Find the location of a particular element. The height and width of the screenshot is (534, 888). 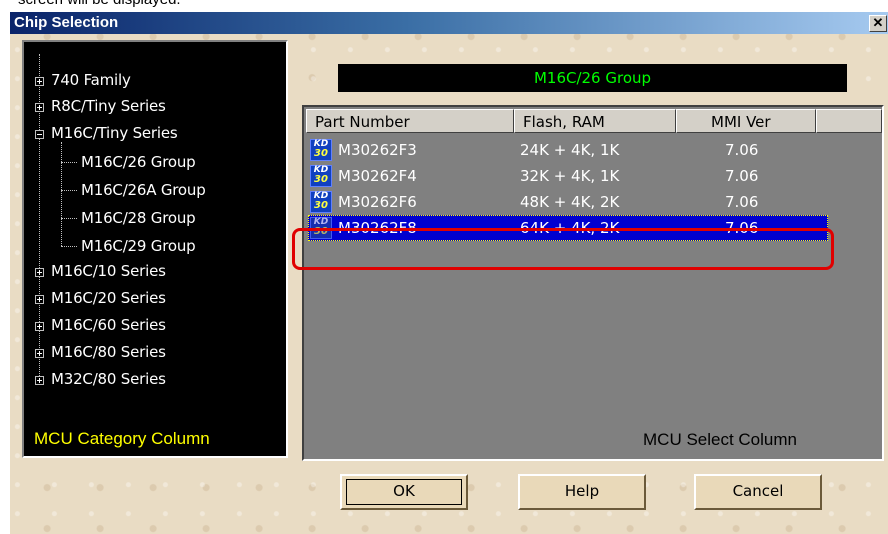

tree-item-m16c-60-series: M16C/60 Series is located at coordinates (108, 325).